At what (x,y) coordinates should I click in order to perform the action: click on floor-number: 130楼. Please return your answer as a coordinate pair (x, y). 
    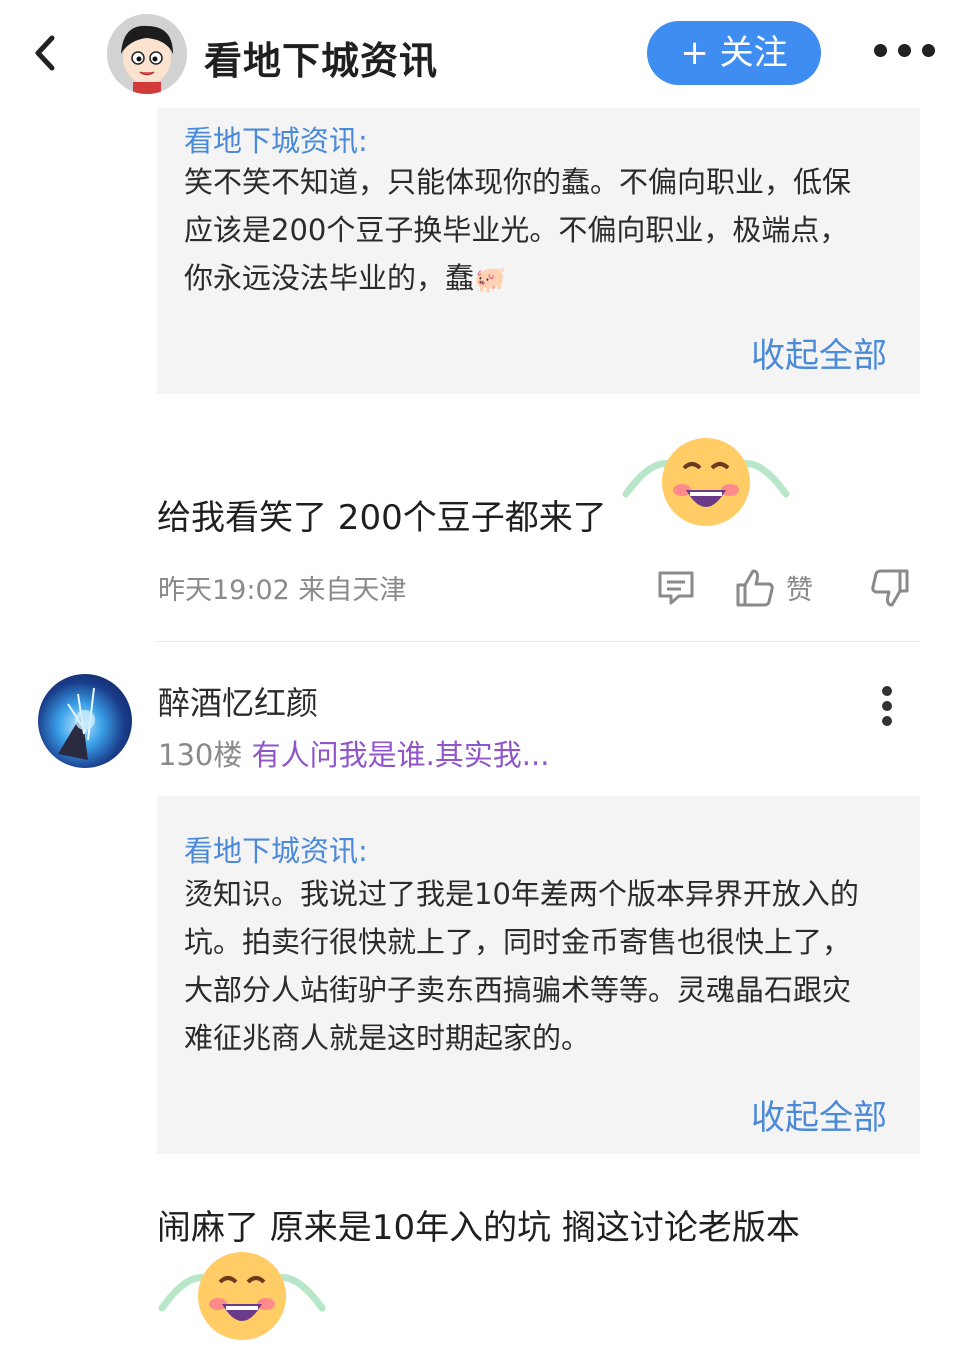
    Looking at the image, I should click on (200, 755).